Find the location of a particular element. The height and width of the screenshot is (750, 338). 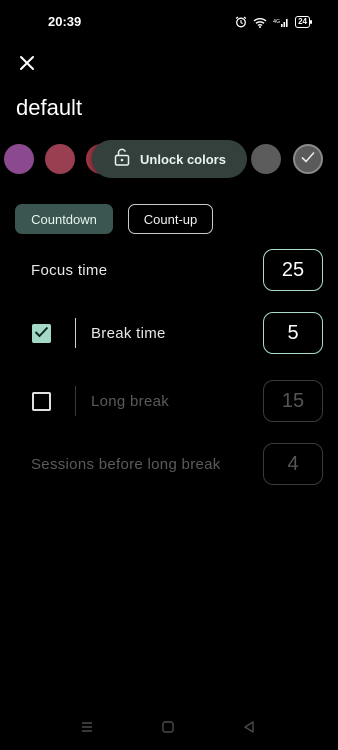

break-time-label: Break time is located at coordinates (128, 333).